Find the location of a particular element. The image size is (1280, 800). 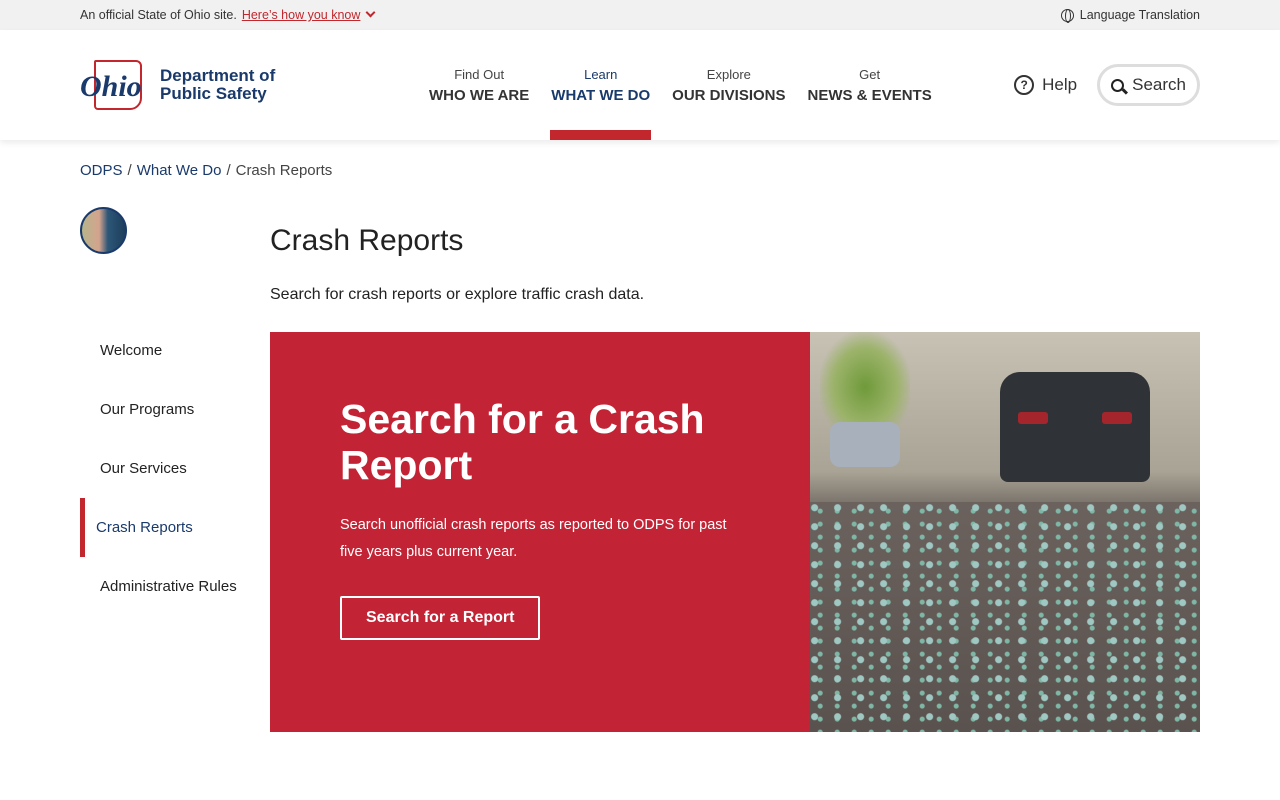

logo-line2: Public Safety is located at coordinates (213, 93).